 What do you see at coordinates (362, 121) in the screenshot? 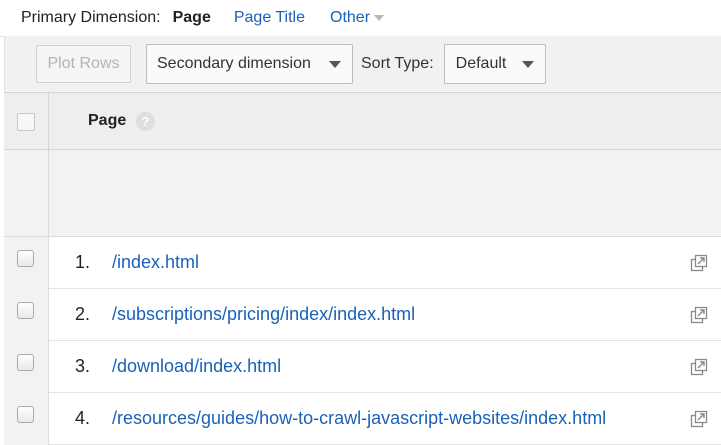
I see `table-header: Page ?` at bounding box center [362, 121].